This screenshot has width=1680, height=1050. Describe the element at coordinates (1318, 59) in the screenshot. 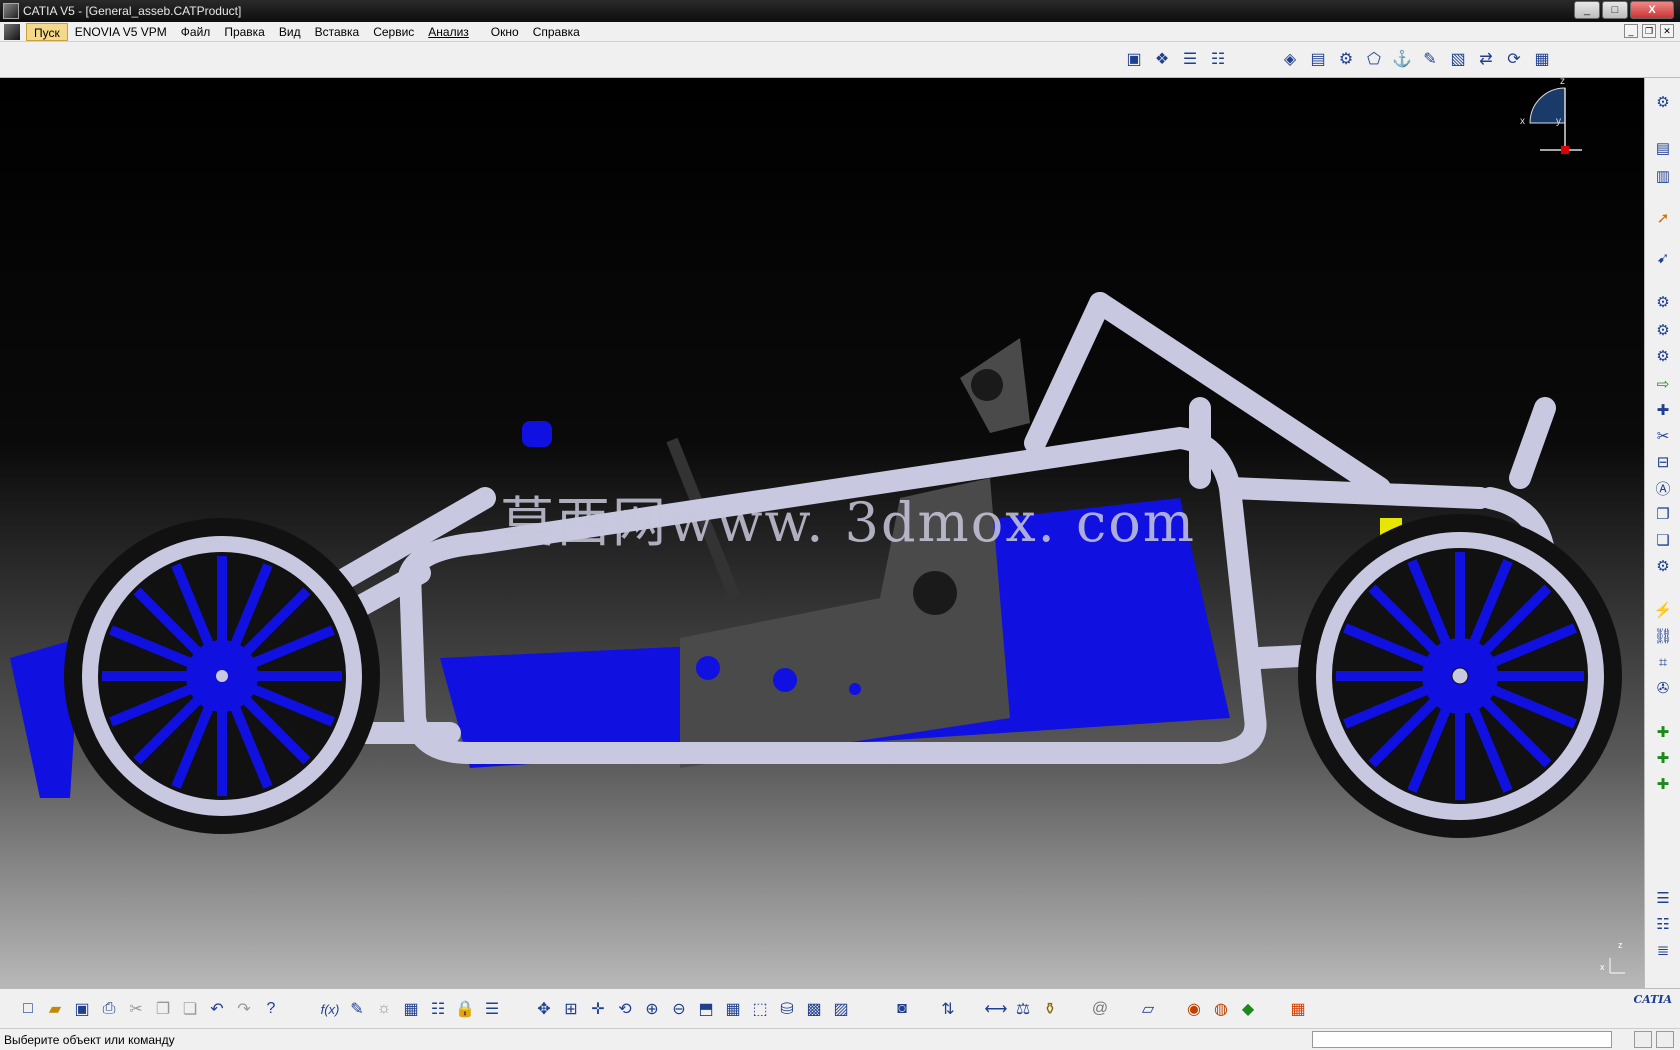

I see `box-icon: ▤` at that location.